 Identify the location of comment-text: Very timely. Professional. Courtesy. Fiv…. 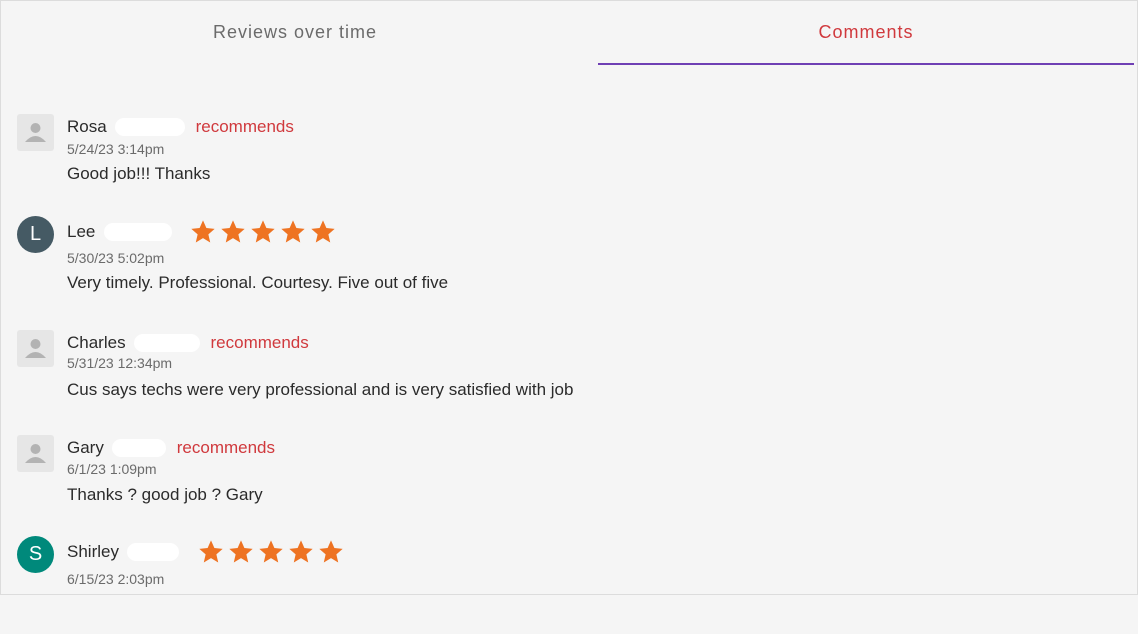
(258, 282).